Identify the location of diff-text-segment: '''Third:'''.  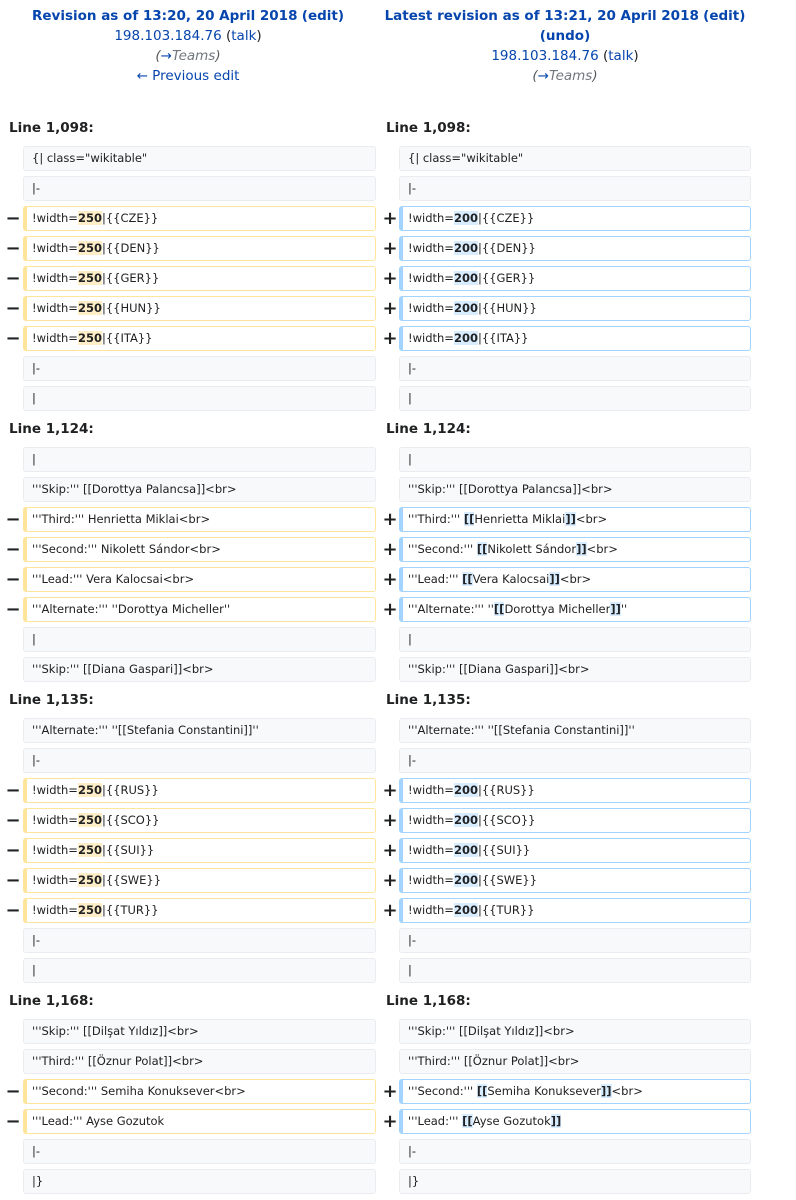
(436, 519).